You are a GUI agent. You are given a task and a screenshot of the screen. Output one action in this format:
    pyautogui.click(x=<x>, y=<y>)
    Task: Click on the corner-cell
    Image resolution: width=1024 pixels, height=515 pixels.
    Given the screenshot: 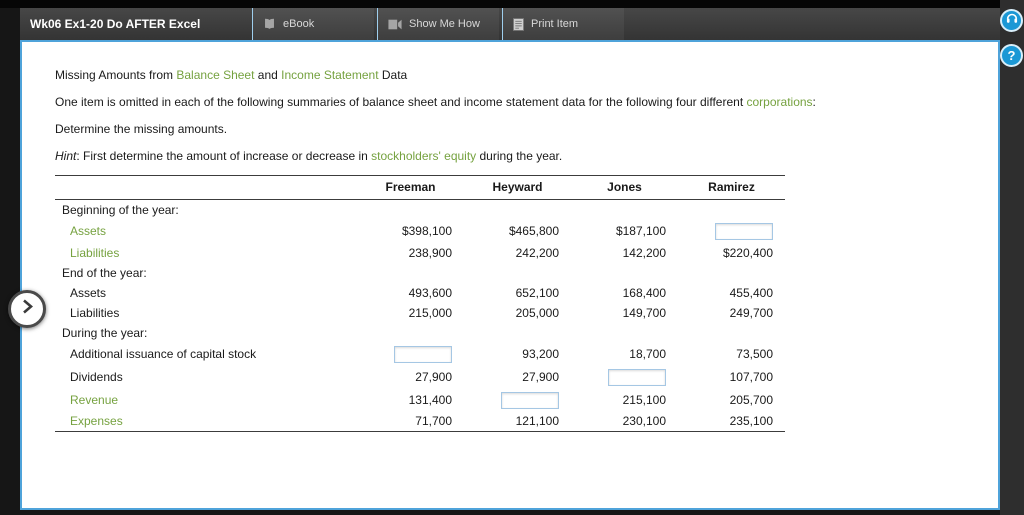 What is the action you would take?
    pyautogui.click(x=206, y=188)
    